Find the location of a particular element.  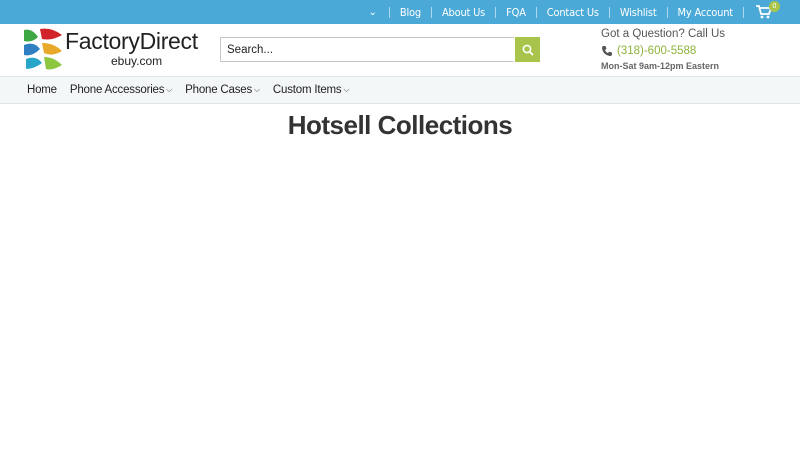

cart-count-badge: 0 is located at coordinates (774, 6).